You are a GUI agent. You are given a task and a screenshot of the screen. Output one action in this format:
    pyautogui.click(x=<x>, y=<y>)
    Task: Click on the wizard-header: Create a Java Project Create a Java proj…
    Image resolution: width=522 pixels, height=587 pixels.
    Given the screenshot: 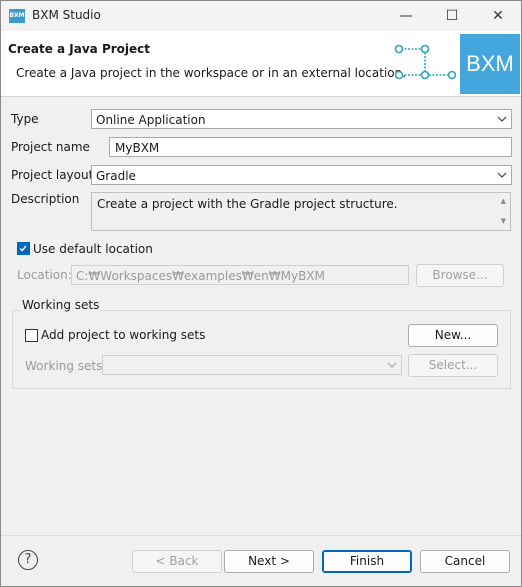 What is the action you would take?
    pyautogui.click(x=261, y=64)
    